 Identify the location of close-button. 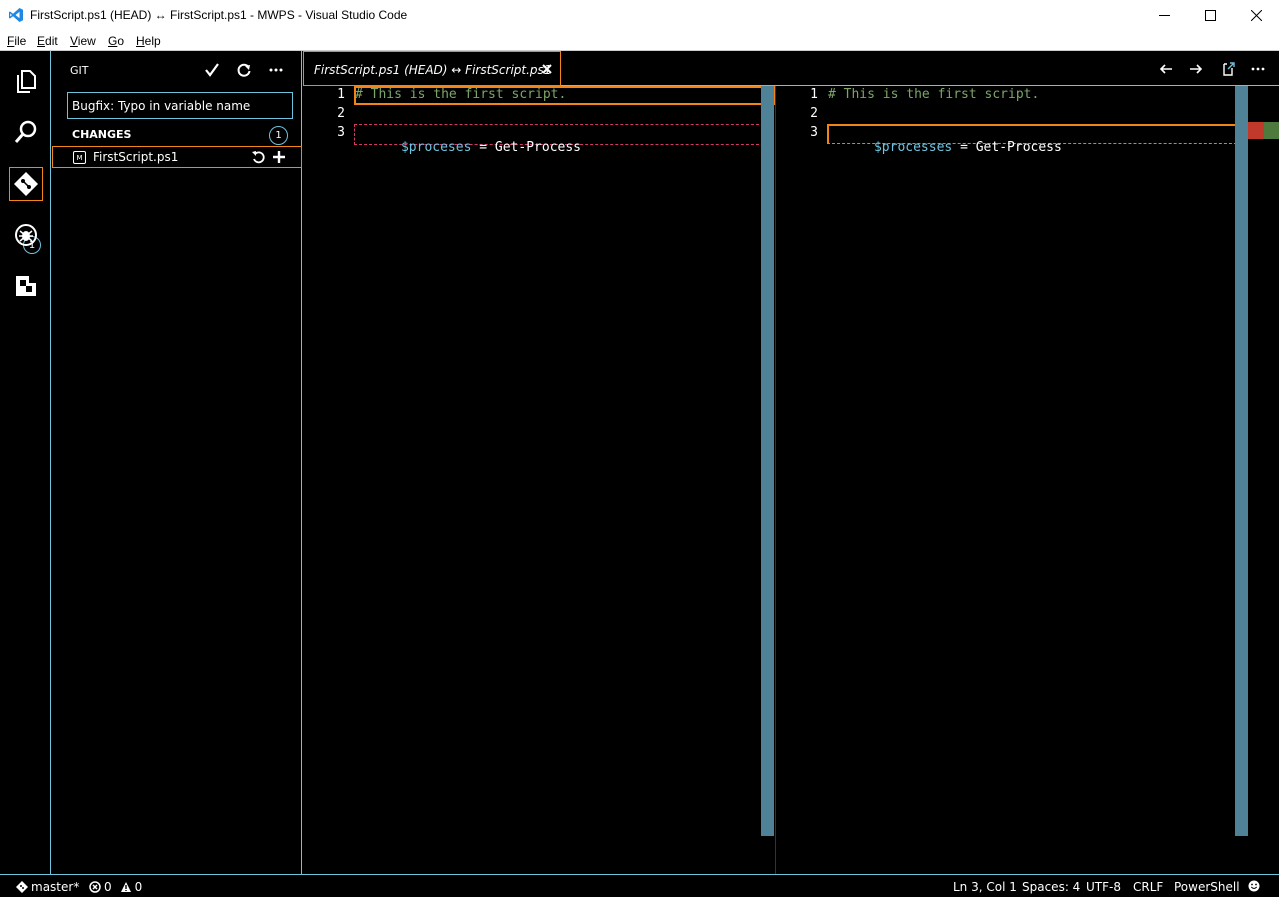
(1256, 15).